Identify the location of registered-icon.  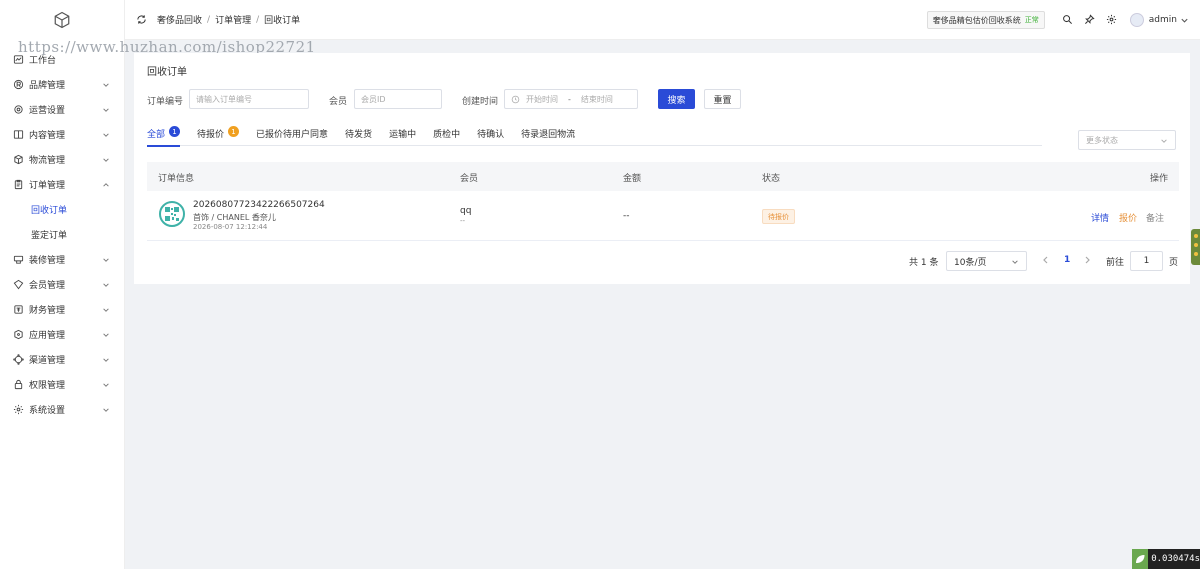
(18, 85).